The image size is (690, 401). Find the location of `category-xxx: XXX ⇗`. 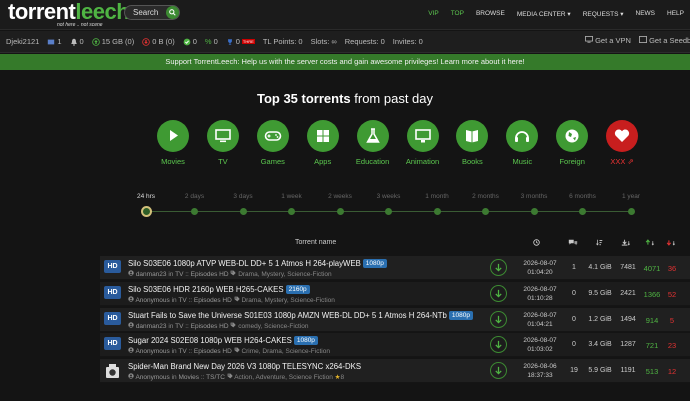

category-xxx: XXX ⇗ is located at coordinates (622, 143).